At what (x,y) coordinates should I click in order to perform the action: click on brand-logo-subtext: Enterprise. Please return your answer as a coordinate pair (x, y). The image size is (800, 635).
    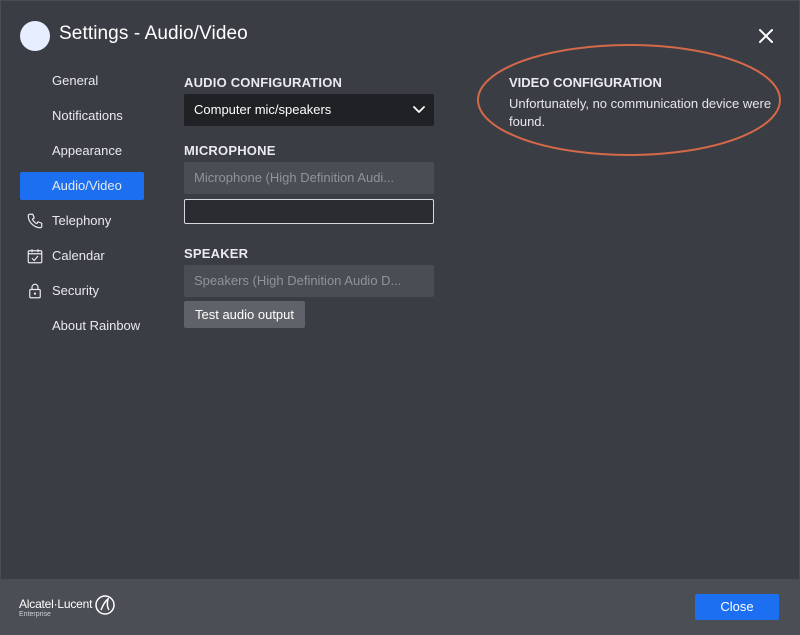
    Looking at the image, I should click on (35, 614).